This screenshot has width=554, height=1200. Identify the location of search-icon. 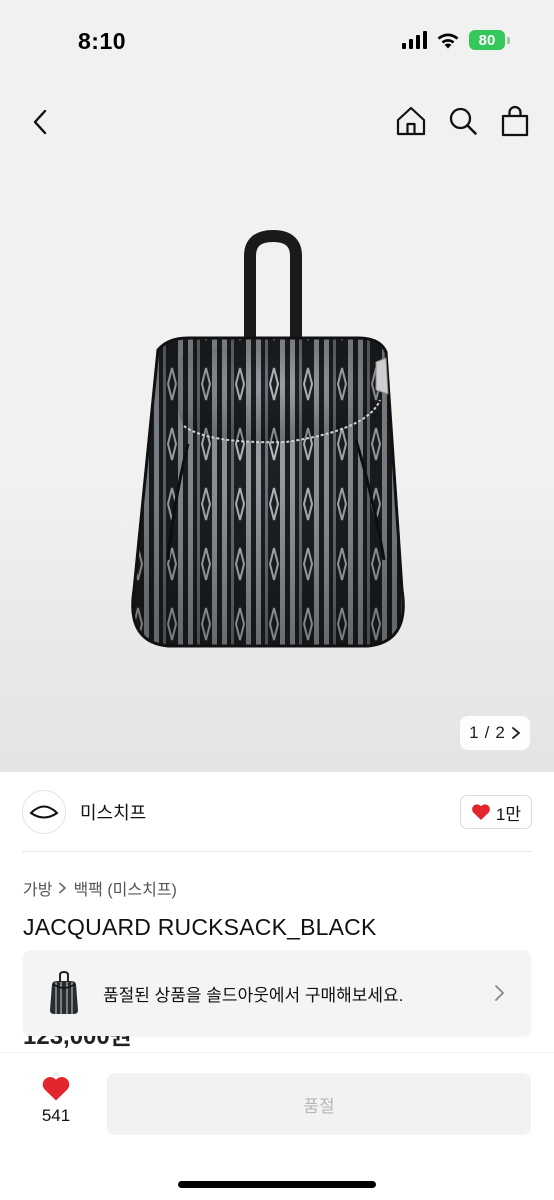
(463, 121).